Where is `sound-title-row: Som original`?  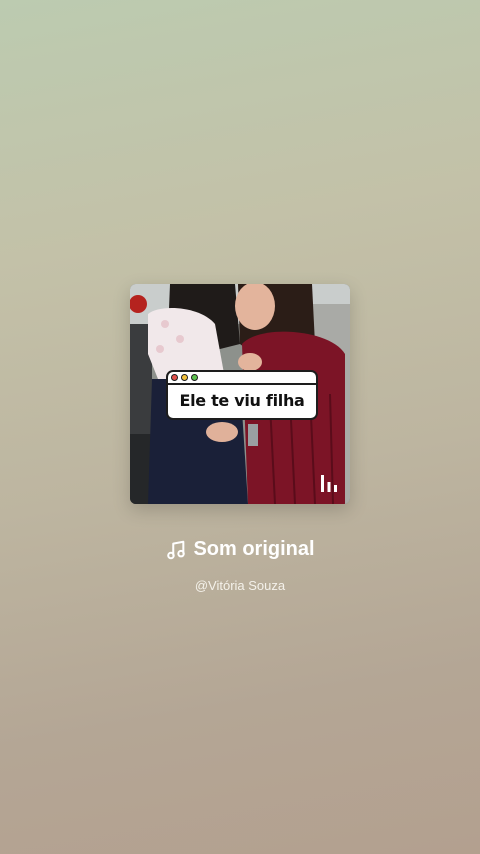
sound-title-row: Som original is located at coordinates (240, 549).